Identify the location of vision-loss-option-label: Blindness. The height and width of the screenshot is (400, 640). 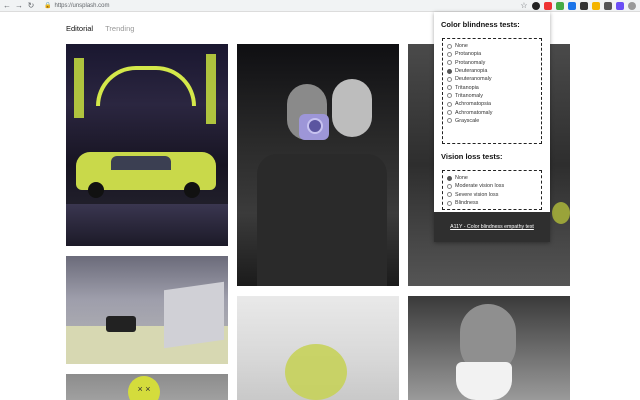
(467, 203).